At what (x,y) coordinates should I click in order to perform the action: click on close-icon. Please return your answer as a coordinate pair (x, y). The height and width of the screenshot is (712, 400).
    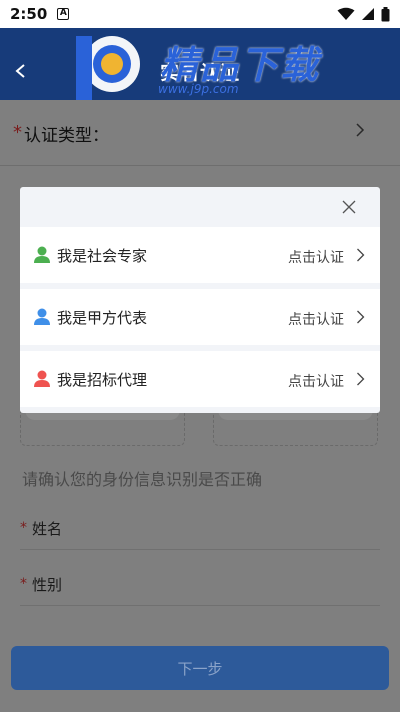
    Looking at the image, I should click on (349, 207).